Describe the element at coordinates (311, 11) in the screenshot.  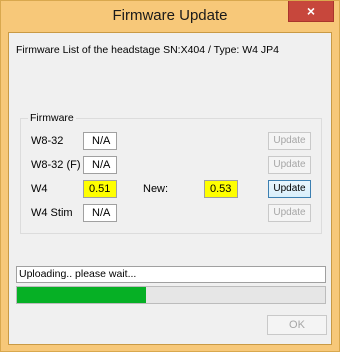
I see `close-button: ×` at that location.